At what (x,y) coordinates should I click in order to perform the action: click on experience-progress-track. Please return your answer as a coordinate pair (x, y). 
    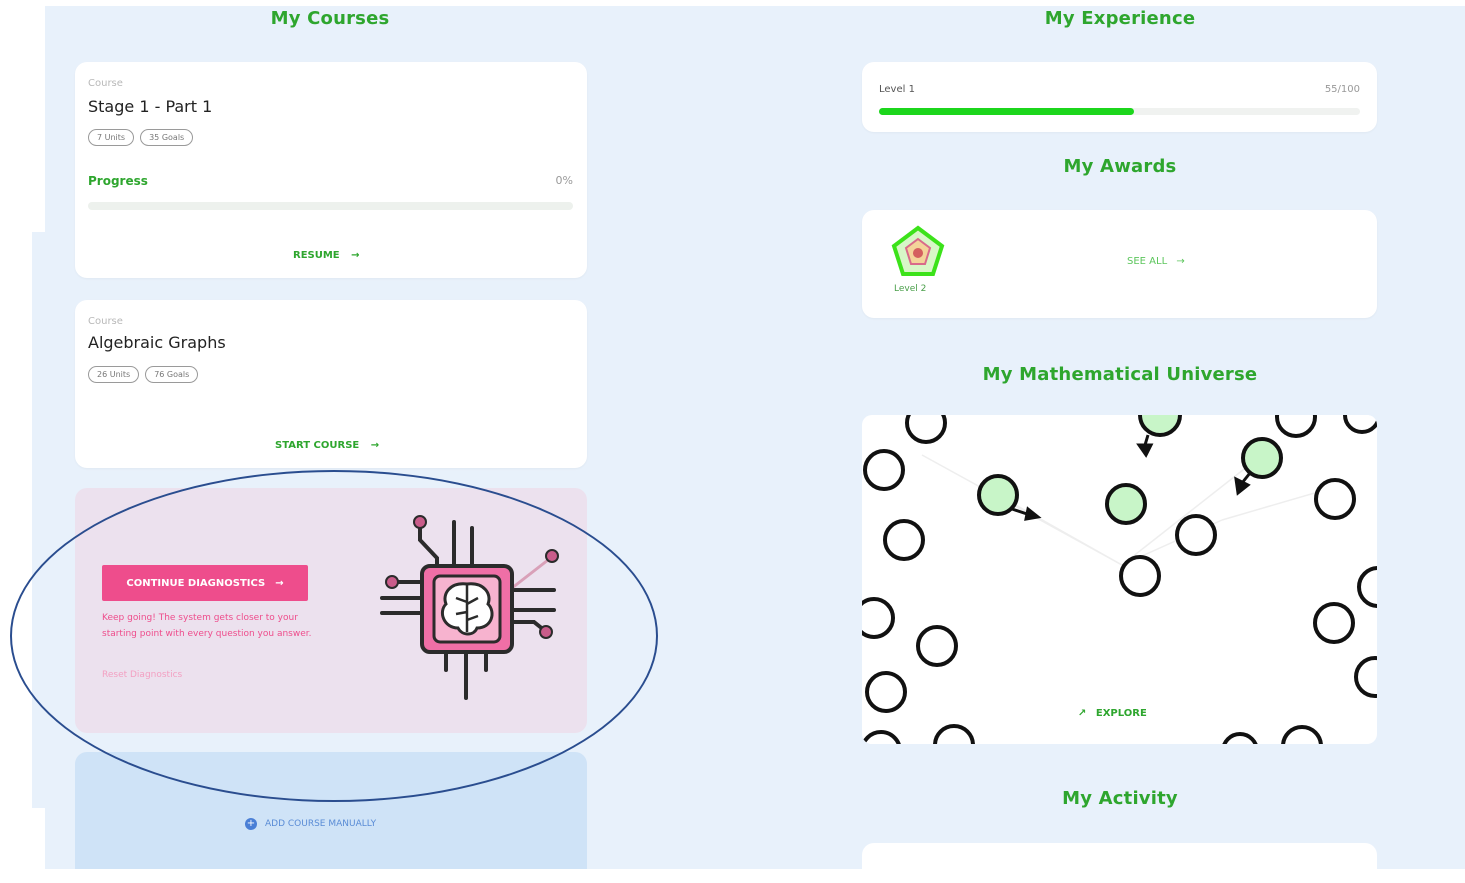
    Looking at the image, I should click on (1119, 111).